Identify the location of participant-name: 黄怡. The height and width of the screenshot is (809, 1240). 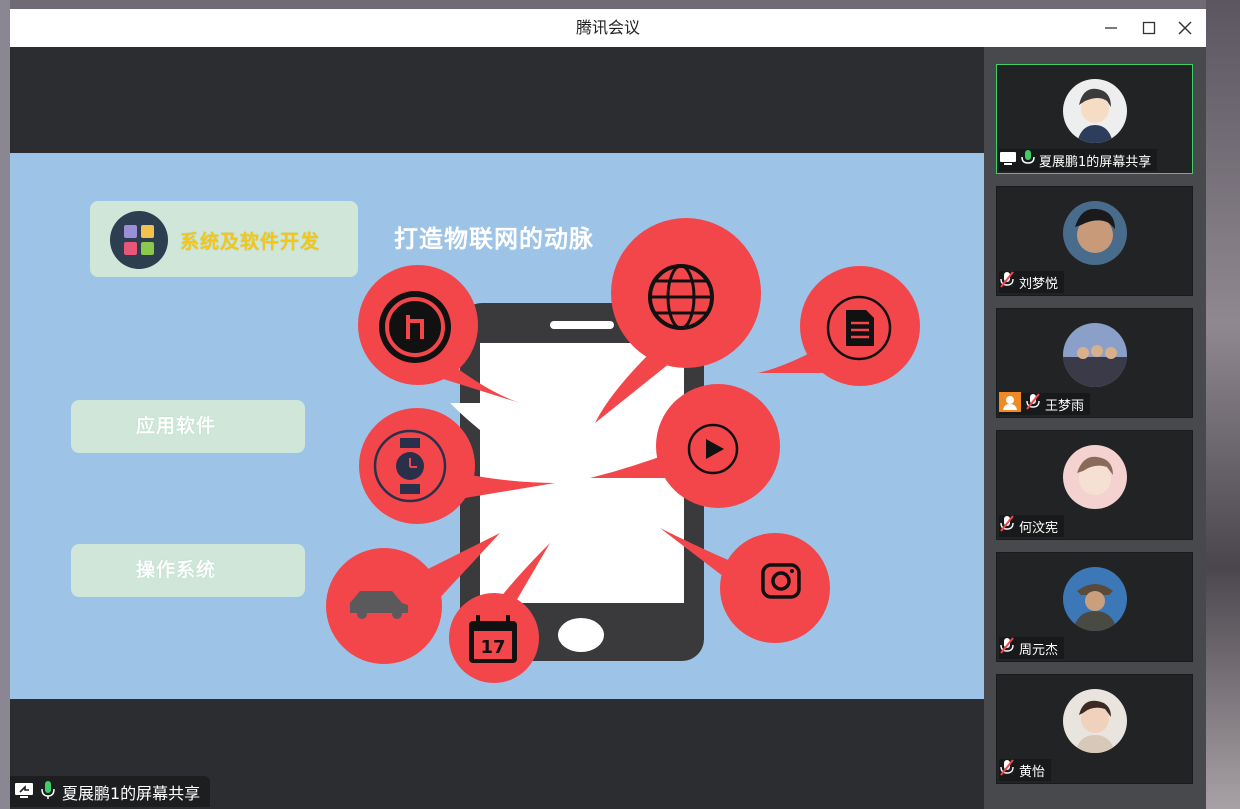
(1032, 772).